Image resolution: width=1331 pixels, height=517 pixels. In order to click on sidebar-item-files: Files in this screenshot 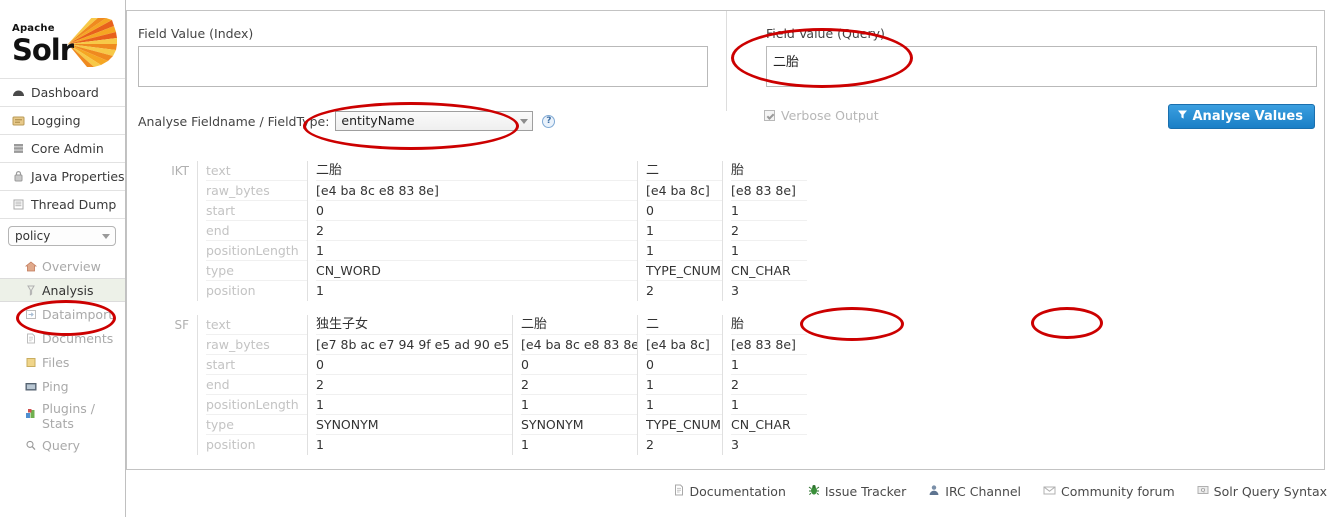, I will do `click(62, 362)`.